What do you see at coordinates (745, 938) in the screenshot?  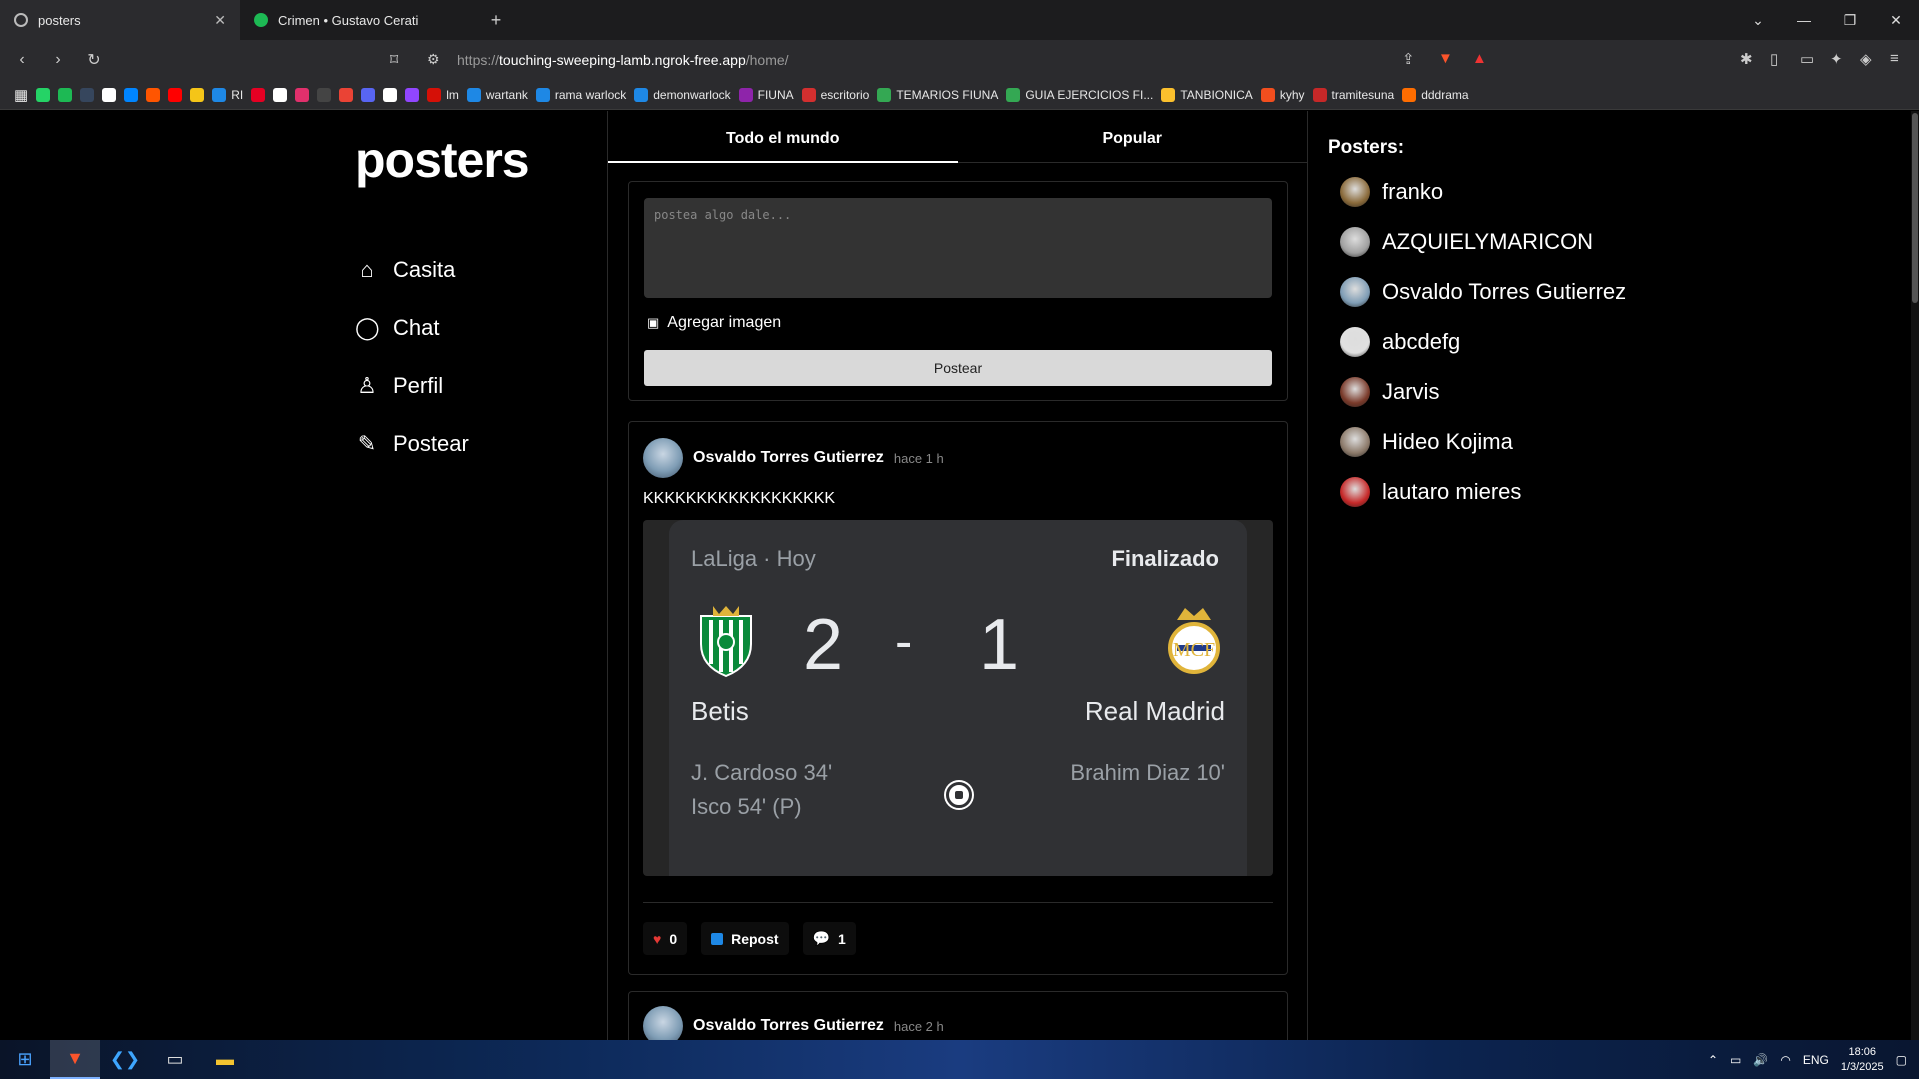 I see `repost-button: Repost` at bounding box center [745, 938].